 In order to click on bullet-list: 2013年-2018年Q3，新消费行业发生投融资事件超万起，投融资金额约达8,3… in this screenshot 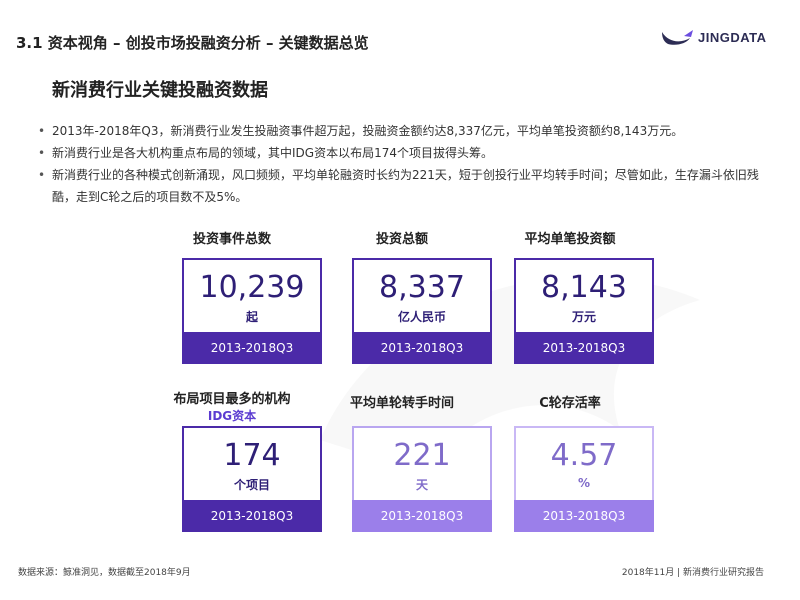, I will do `click(408, 164)`.